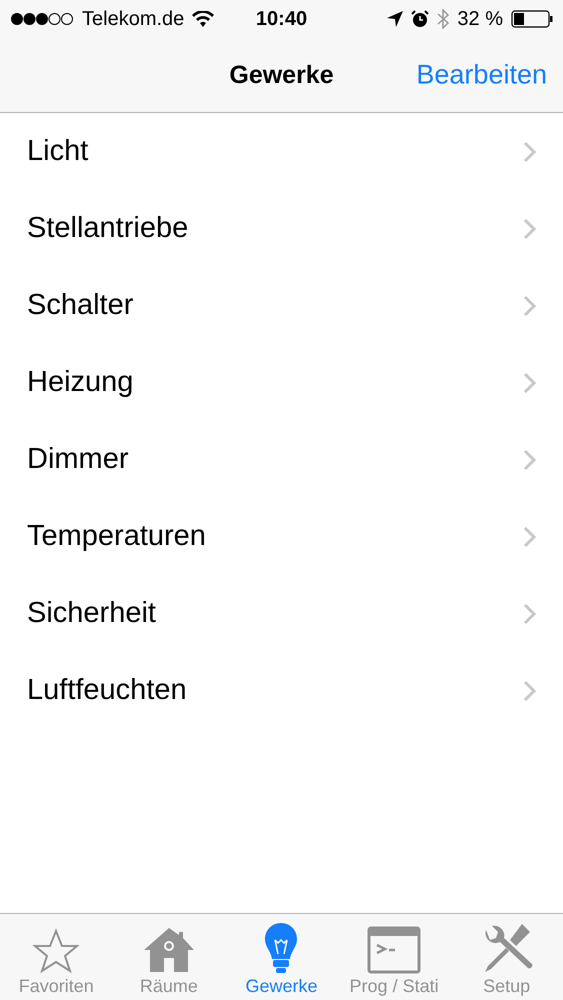  Describe the element at coordinates (281, 228) in the screenshot. I see `list-row: Stellantriebe` at that location.